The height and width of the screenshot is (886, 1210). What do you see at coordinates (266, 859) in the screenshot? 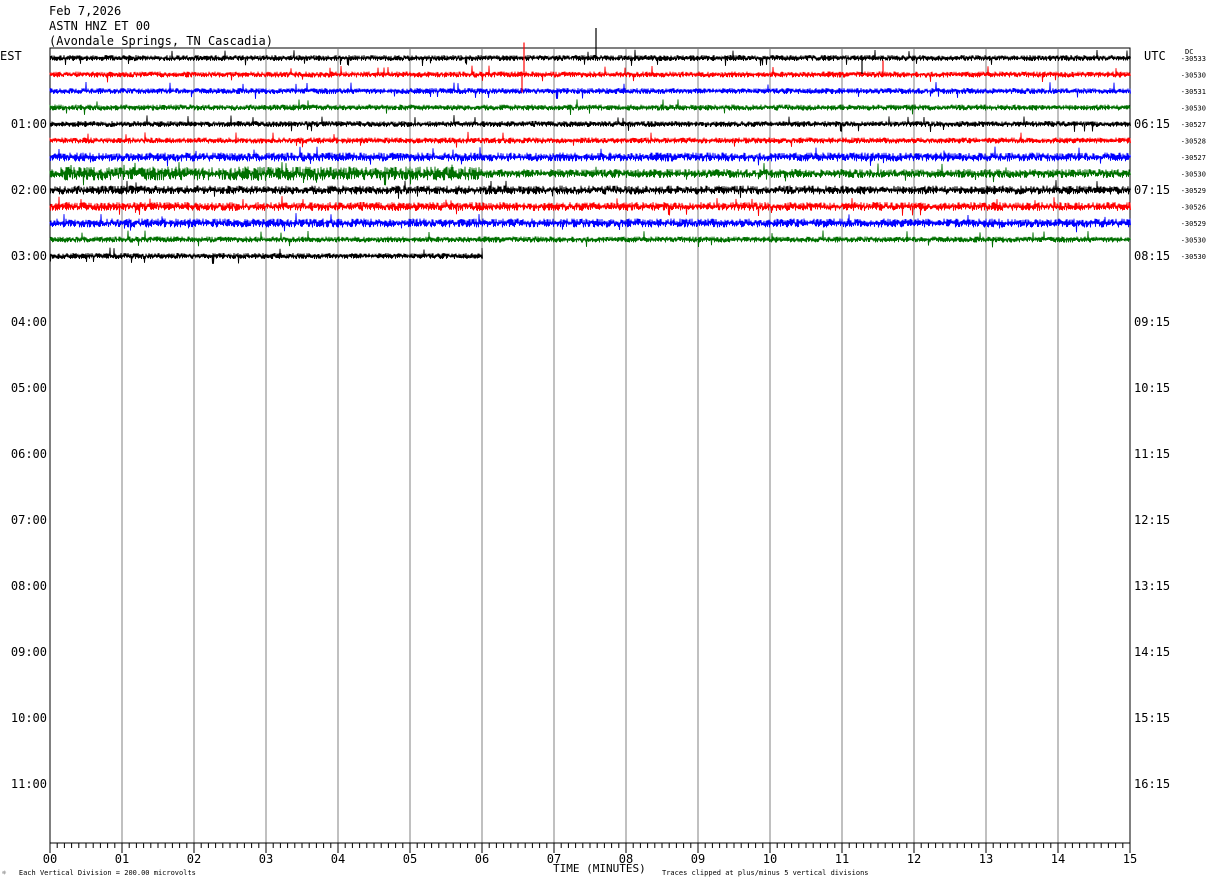
I see `x-tick-label: 03` at bounding box center [266, 859].